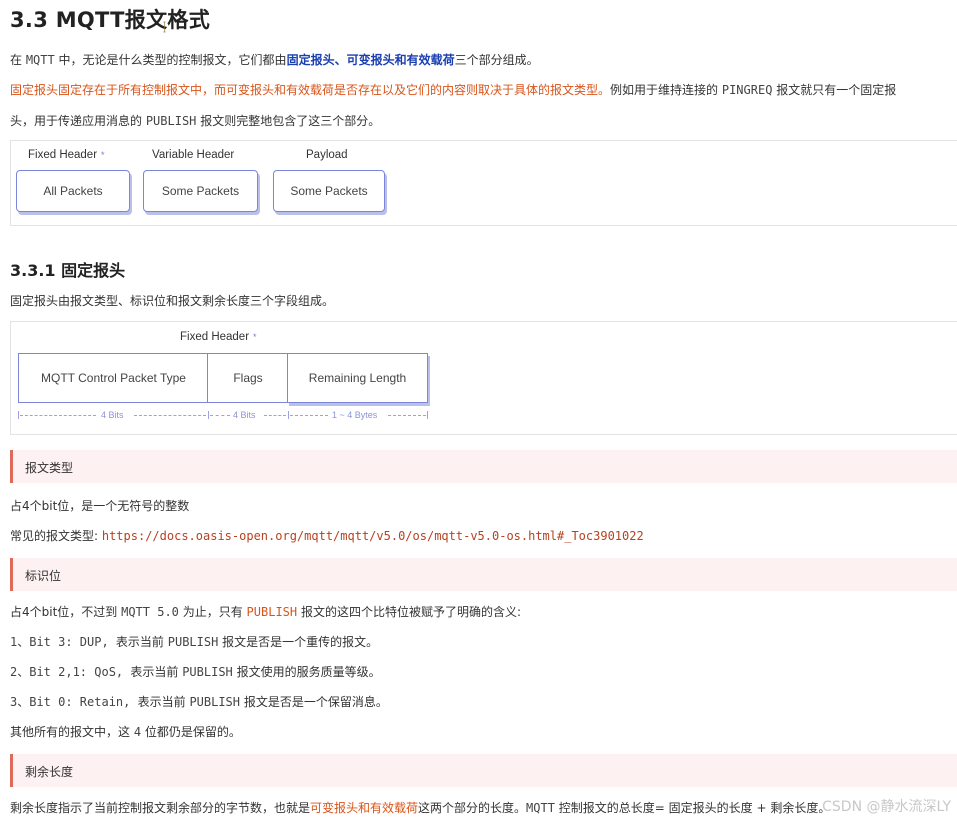  What do you see at coordinates (248, 378) in the screenshot?
I see `flags-cell: Flags` at bounding box center [248, 378].